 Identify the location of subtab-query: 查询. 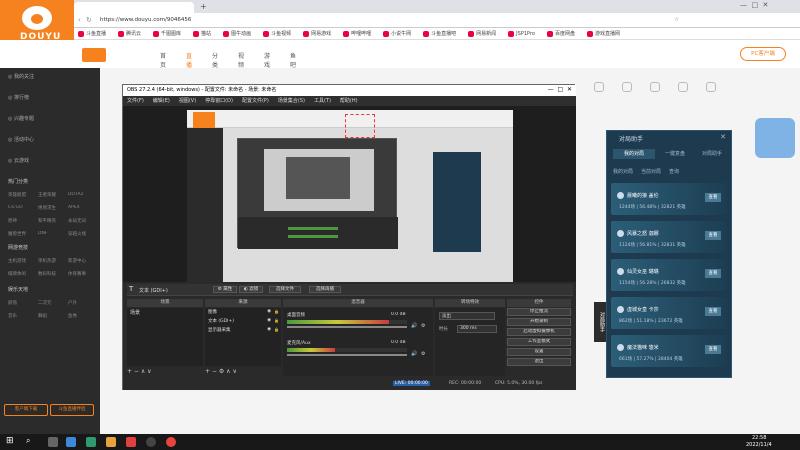
(674, 172).